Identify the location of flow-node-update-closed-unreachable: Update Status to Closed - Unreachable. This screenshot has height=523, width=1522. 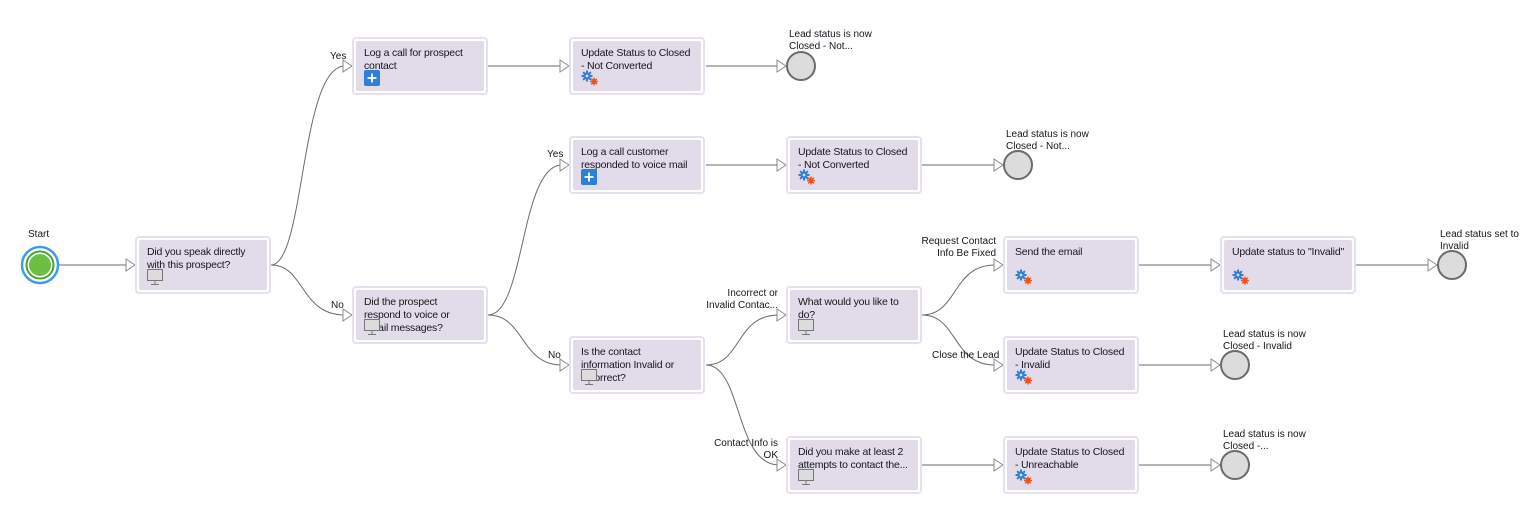
(1071, 465).